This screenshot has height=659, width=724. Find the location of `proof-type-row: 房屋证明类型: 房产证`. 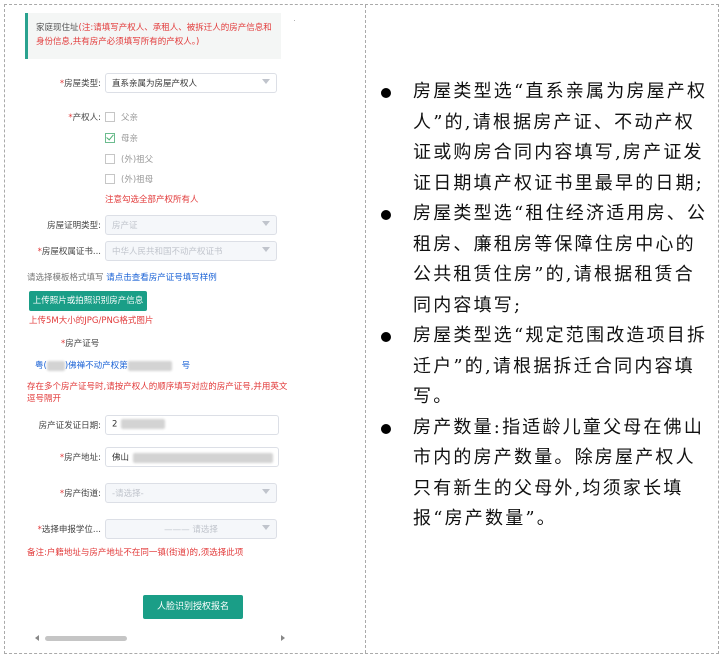

proof-type-row: 房屋证明类型: 房产证 is located at coordinates (148, 225).